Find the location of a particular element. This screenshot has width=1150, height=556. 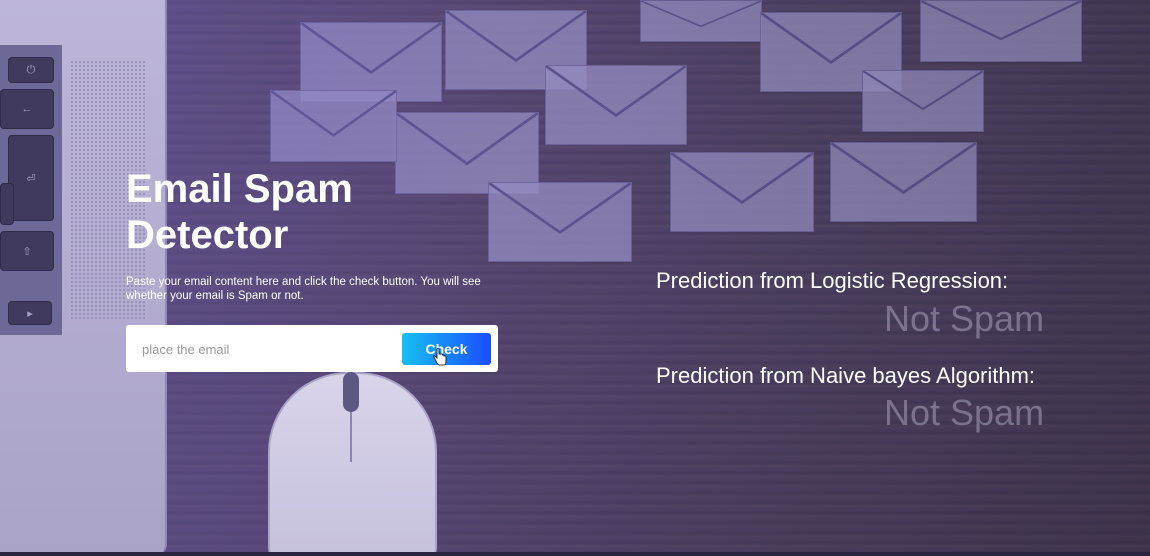

keyboard-image: ⏻ ← ⏎ ⇧ ▸ is located at coordinates (31, 190).